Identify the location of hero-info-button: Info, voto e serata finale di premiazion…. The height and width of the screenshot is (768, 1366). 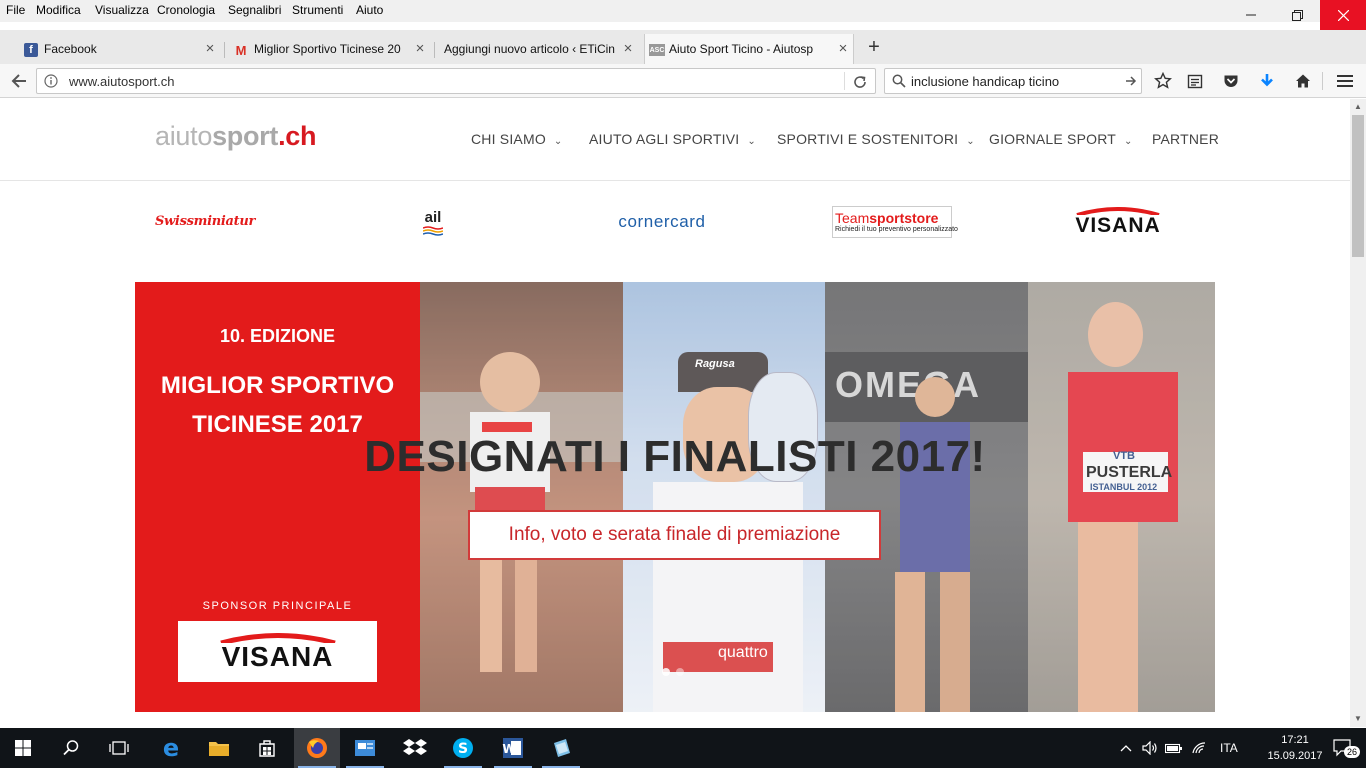
(674, 535).